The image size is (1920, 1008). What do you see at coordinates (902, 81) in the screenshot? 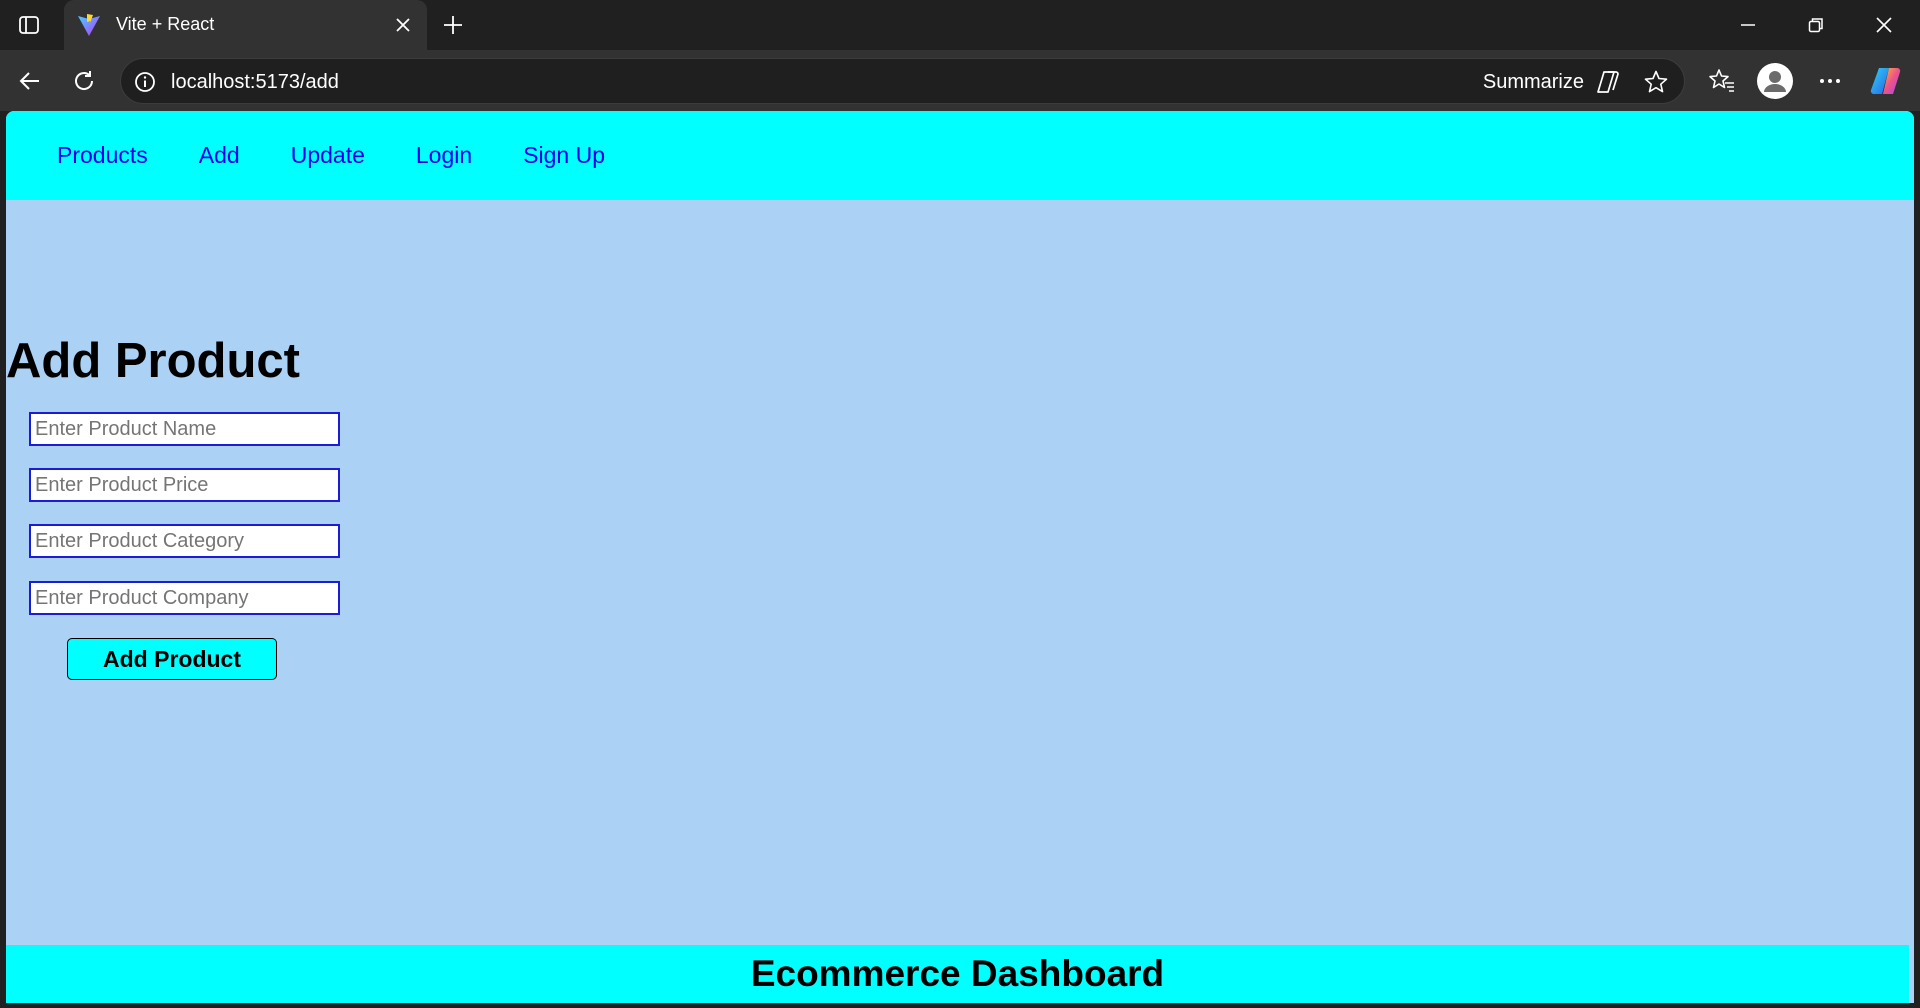
I see `address-bar: localhost:5173/add Summarize` at bounding box center [902, 81].